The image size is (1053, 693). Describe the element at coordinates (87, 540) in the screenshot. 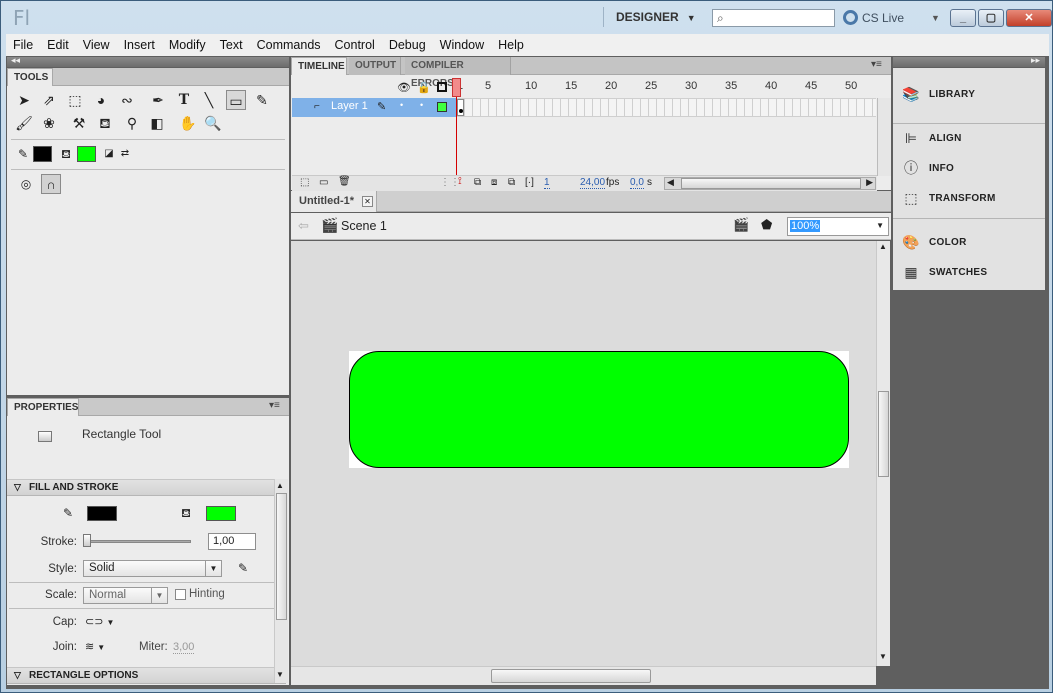

I see `stroke-slider-handle` at that location.